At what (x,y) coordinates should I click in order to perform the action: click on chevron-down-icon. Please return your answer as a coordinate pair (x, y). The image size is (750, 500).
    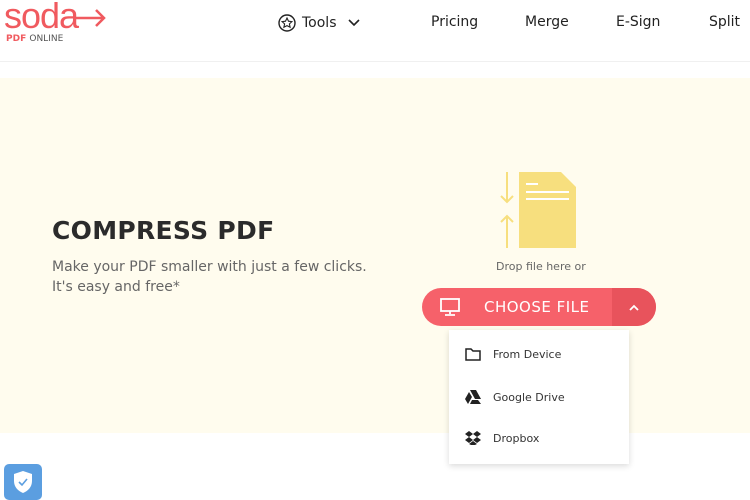
    Looking at the image, I should click on (353, 23).